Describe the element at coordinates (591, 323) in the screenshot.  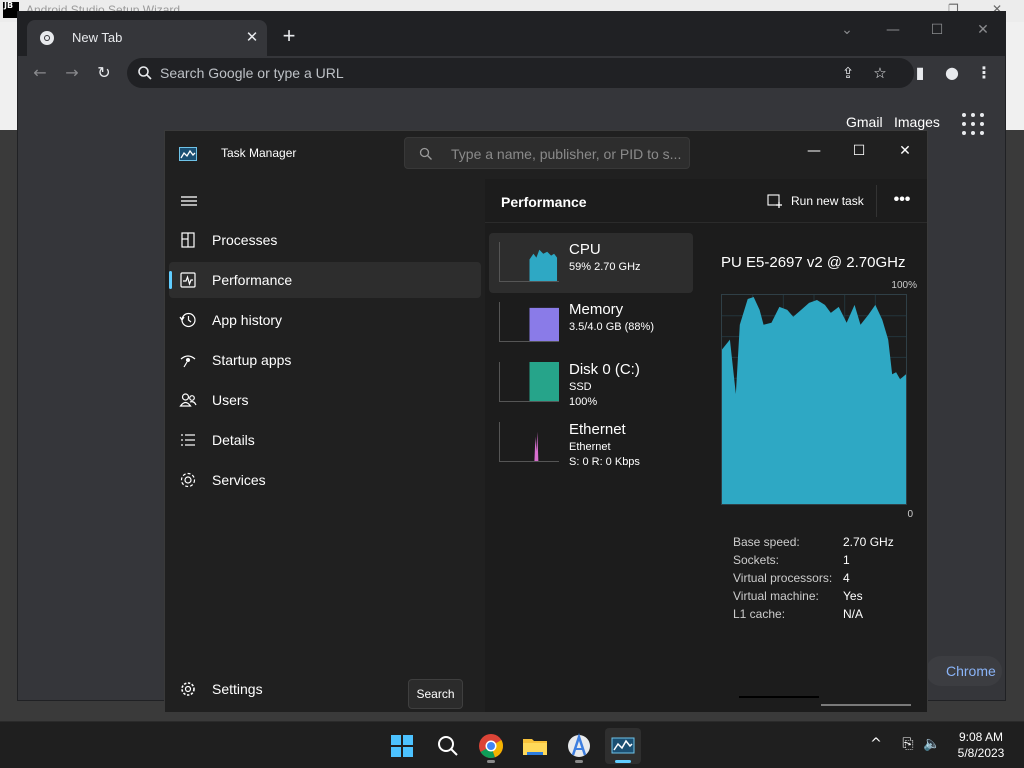
I see `resource-memory: Memory 3.5/4.0 GB (88%)` at that location.